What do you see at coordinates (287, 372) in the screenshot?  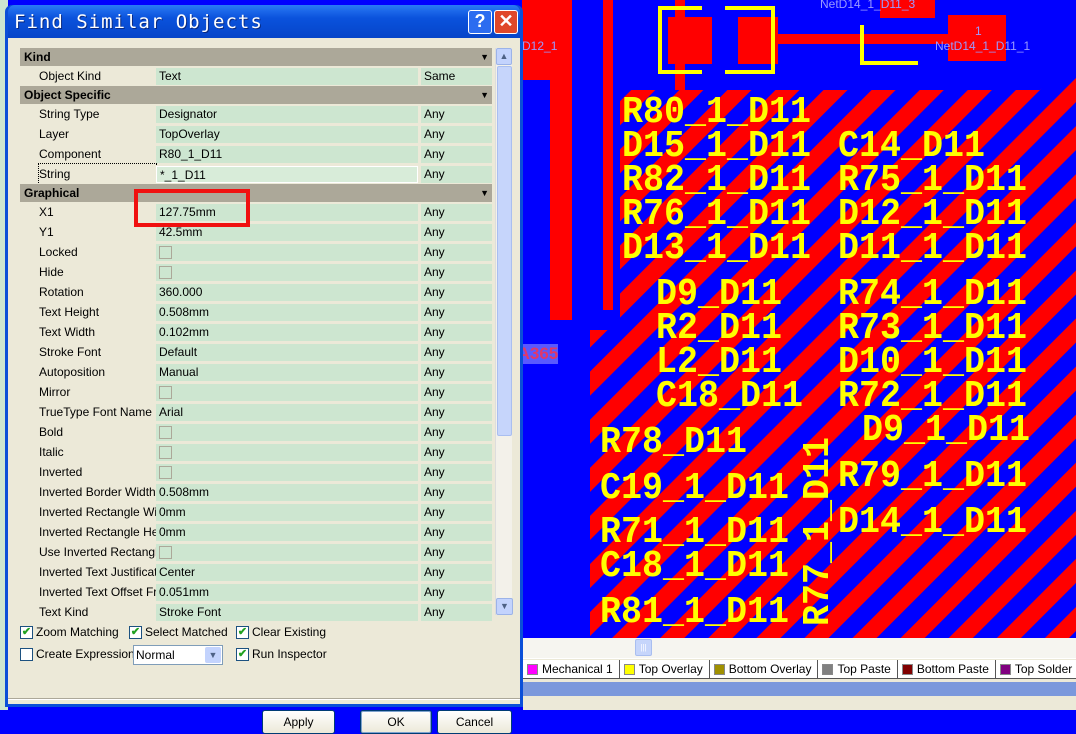 I see `property-value: Manual` at bounding box center [287, 372].